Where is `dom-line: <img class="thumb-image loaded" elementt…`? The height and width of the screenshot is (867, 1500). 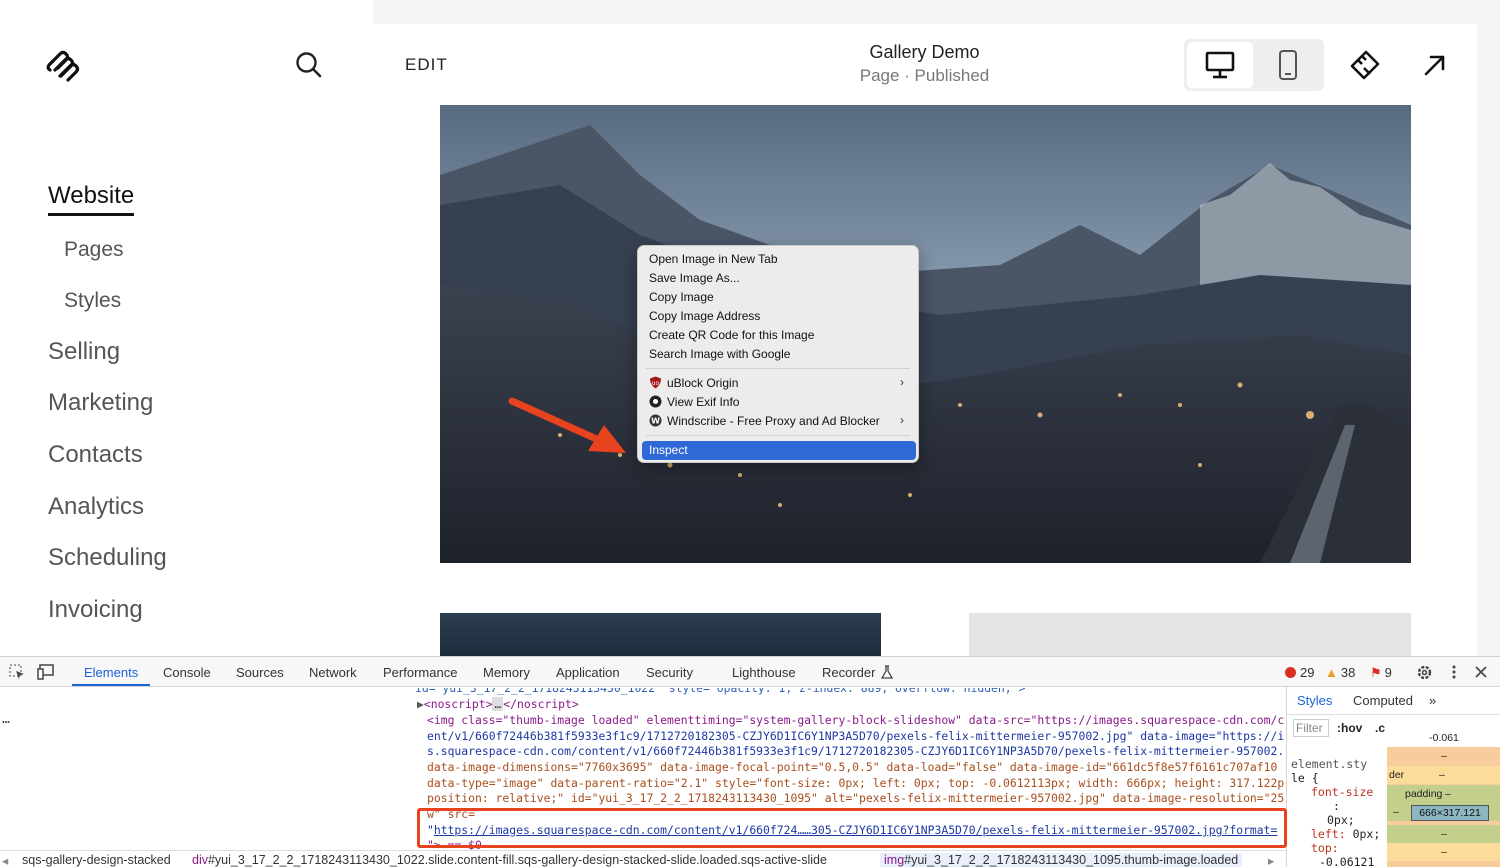
dom-line: <img class="thumb-image loaded" elementt… is located at coordinates (855, 721).